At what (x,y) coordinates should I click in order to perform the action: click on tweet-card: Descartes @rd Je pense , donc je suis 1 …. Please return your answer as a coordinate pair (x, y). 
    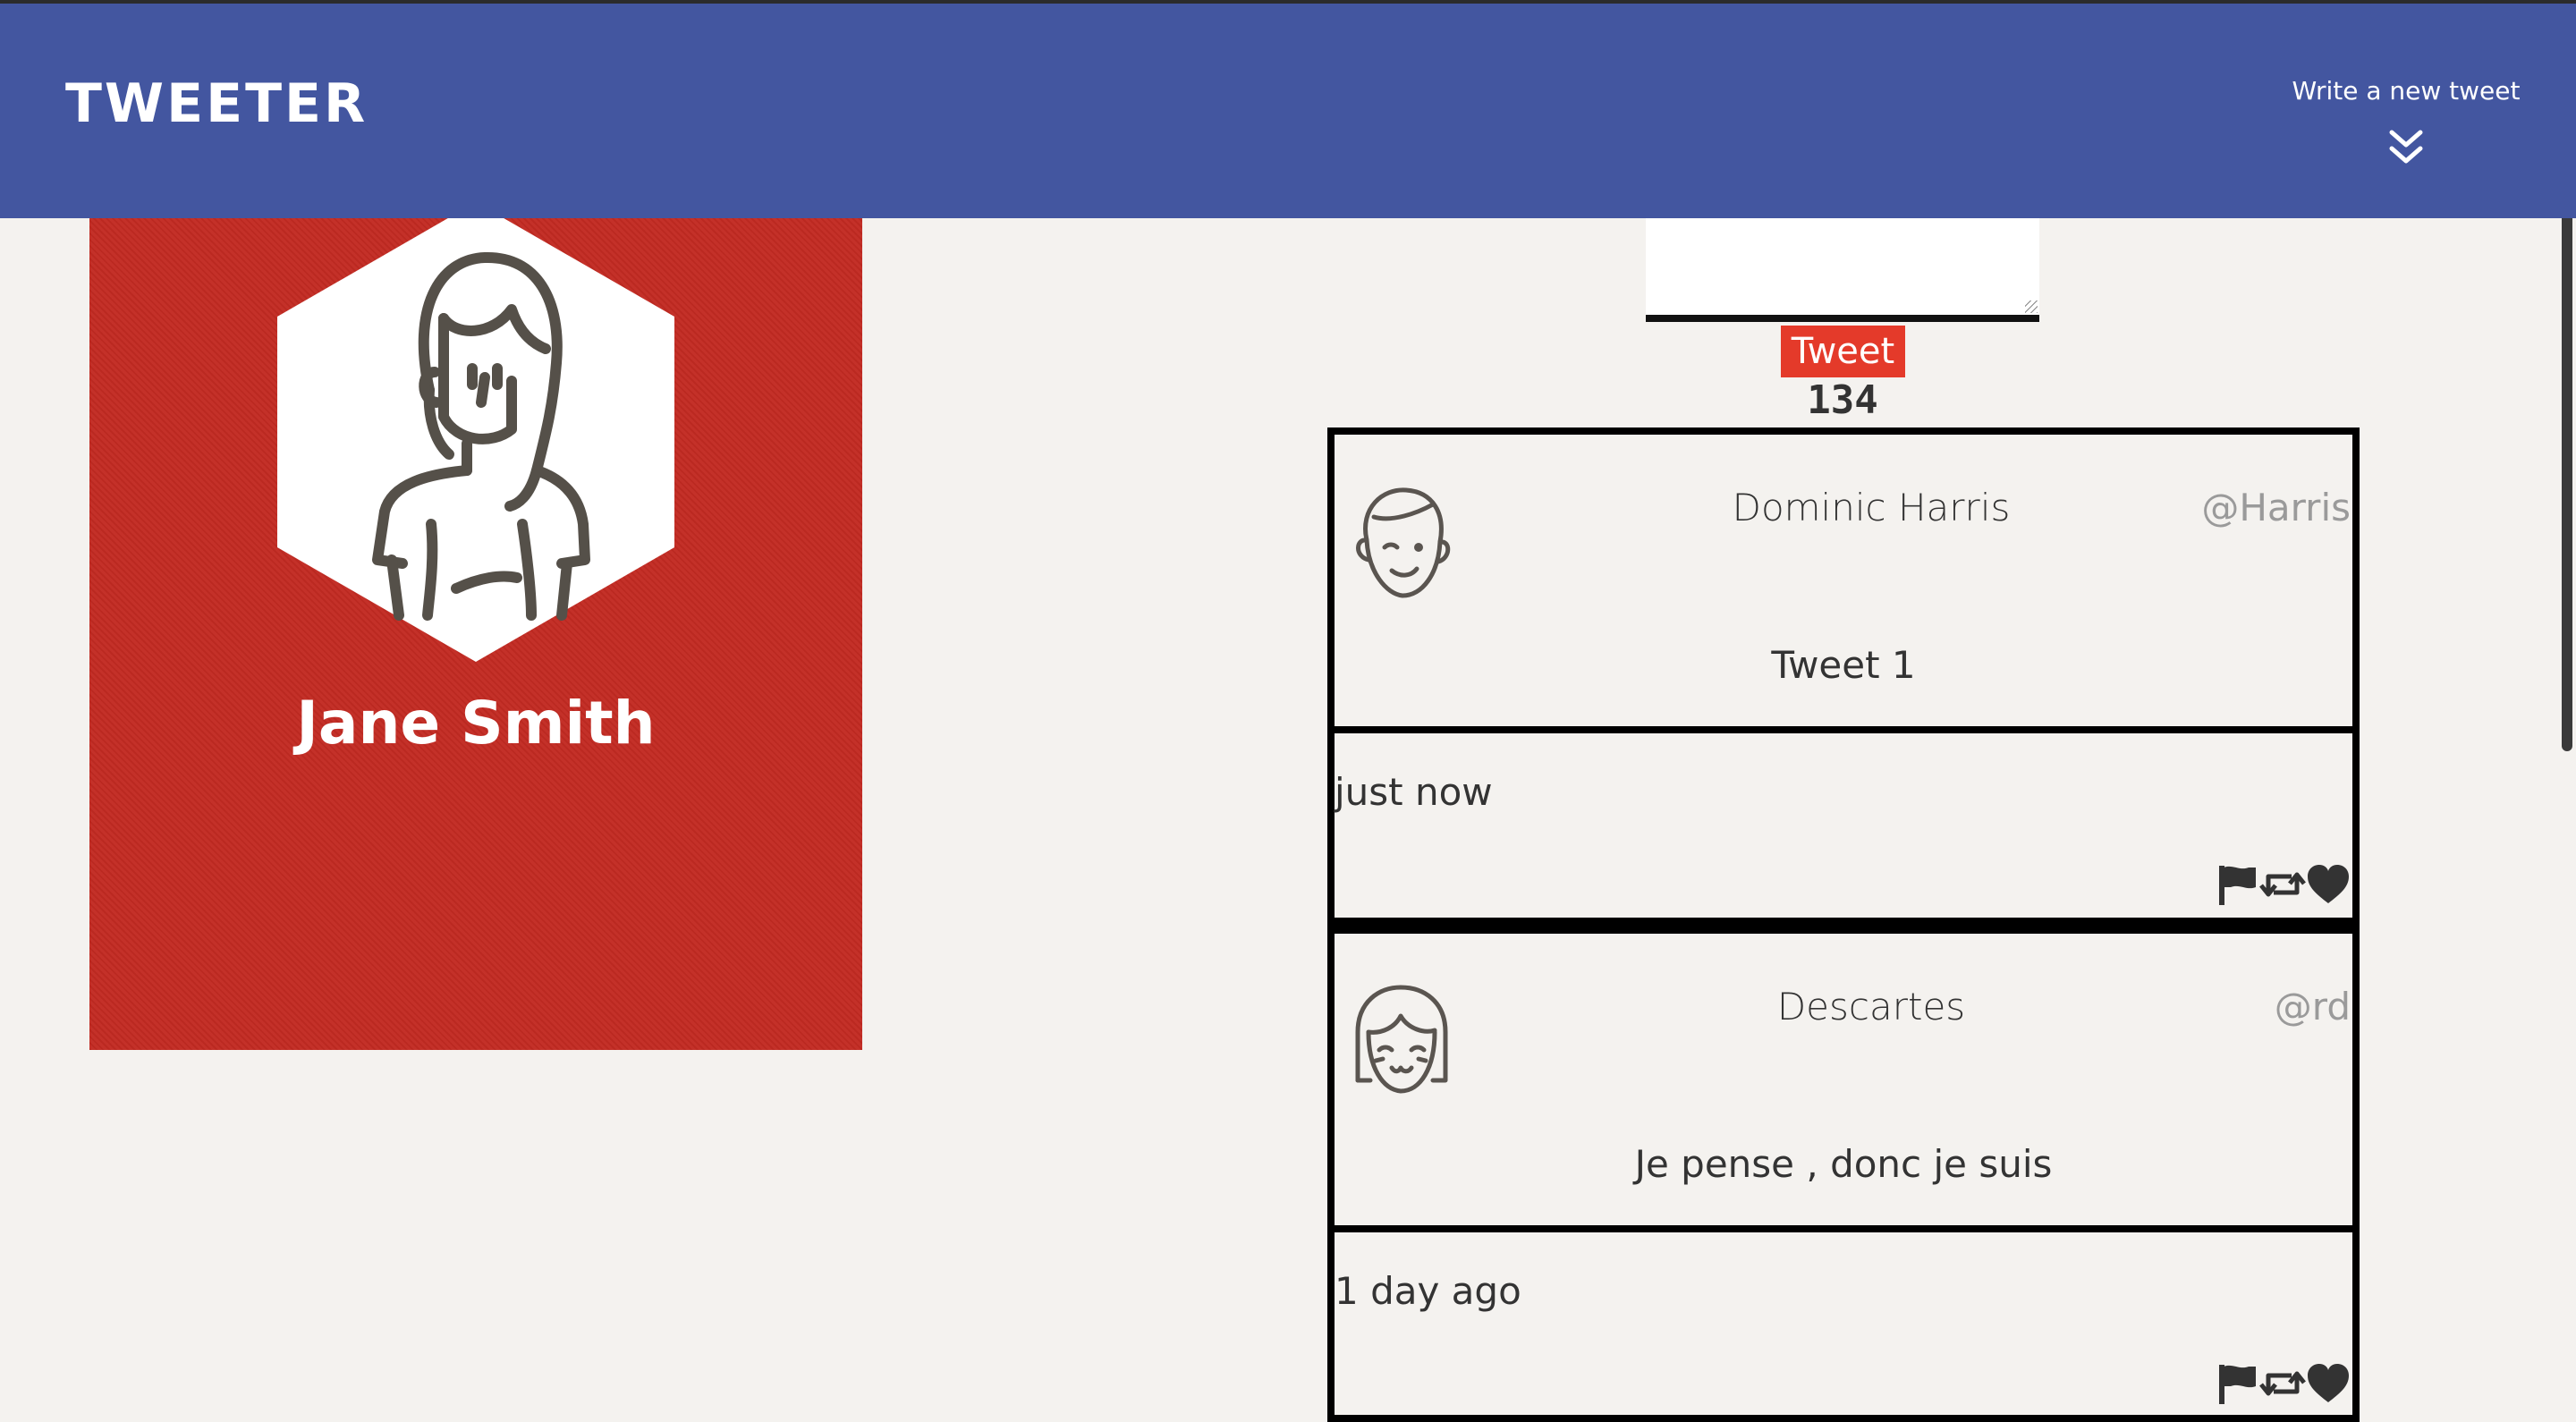
    Looking at the image, I should click on (1843, 1173).